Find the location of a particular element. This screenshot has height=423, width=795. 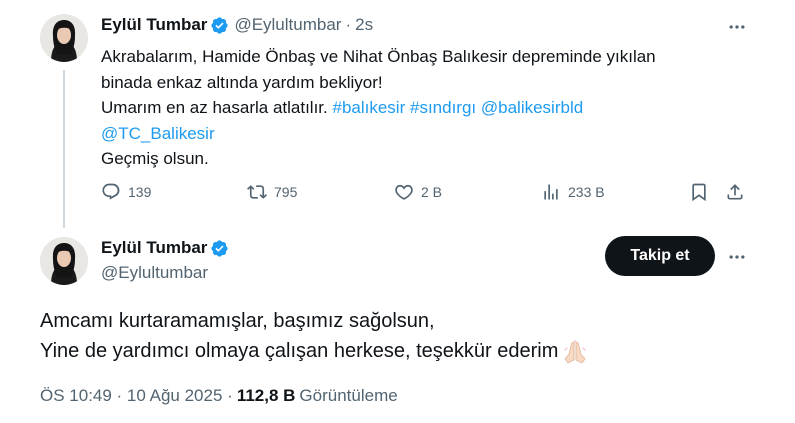

follow-button: Takip et is located at coordinates (660, 256).